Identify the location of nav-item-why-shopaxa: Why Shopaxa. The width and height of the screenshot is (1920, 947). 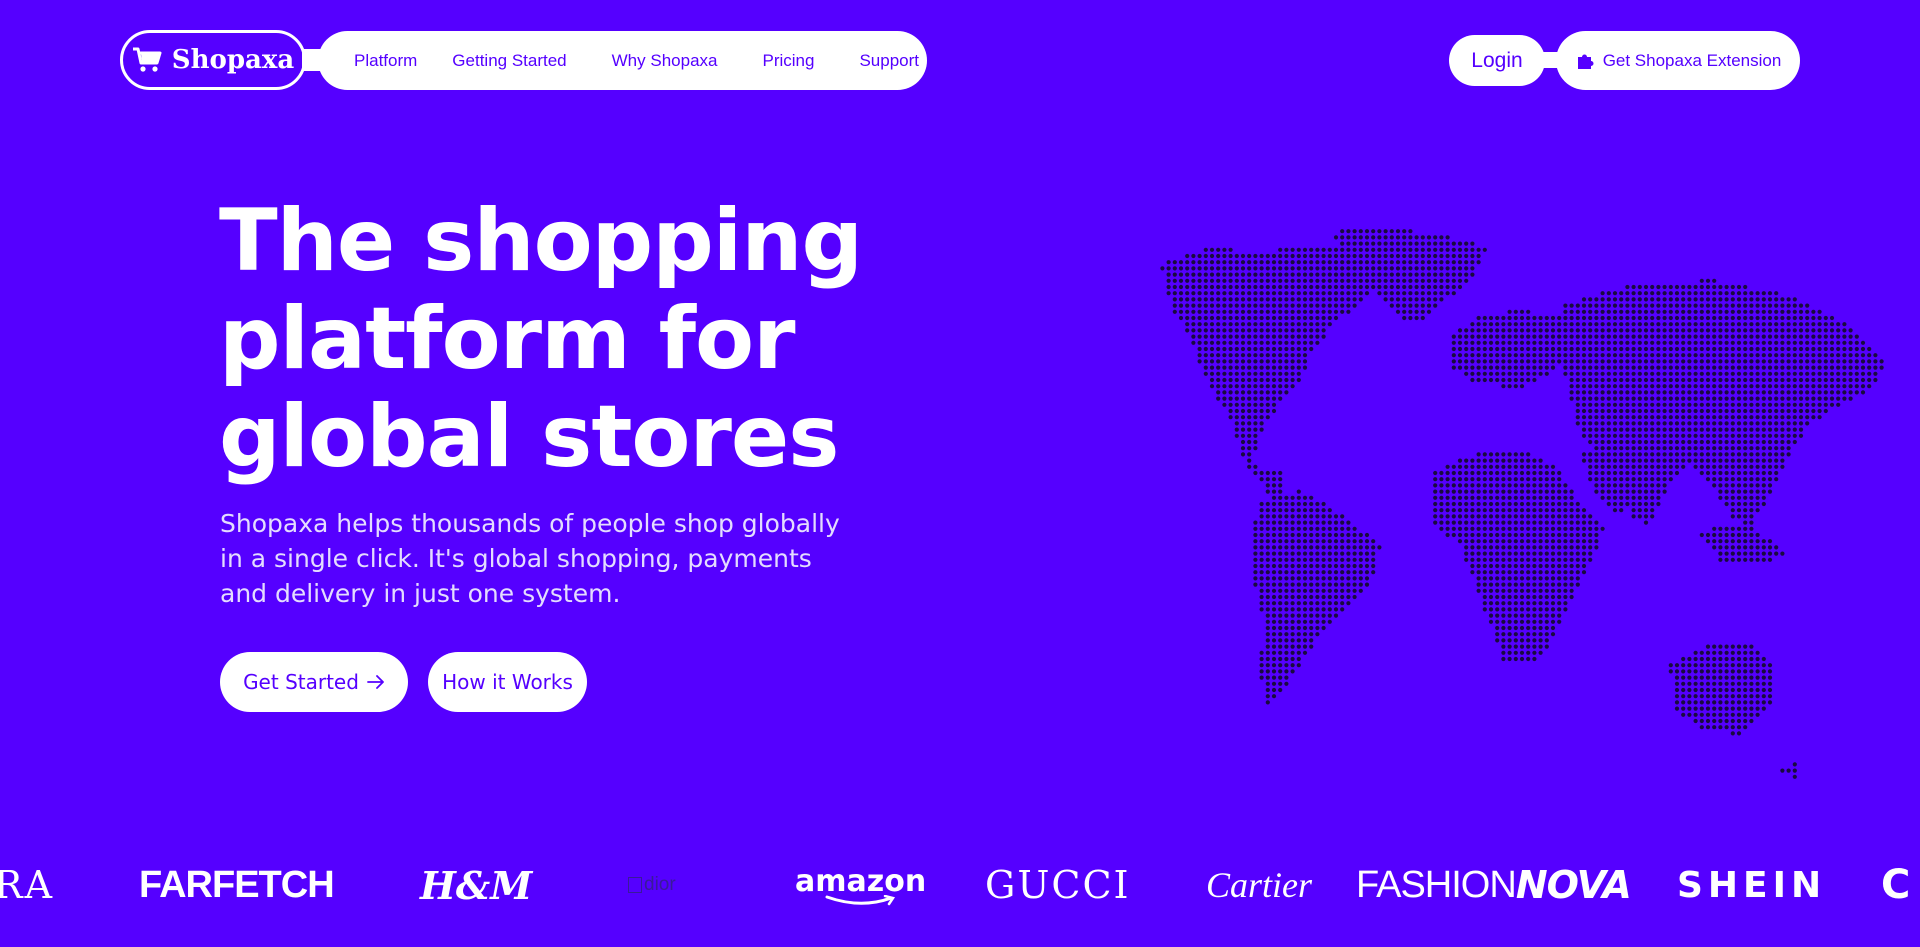
(665, 61).